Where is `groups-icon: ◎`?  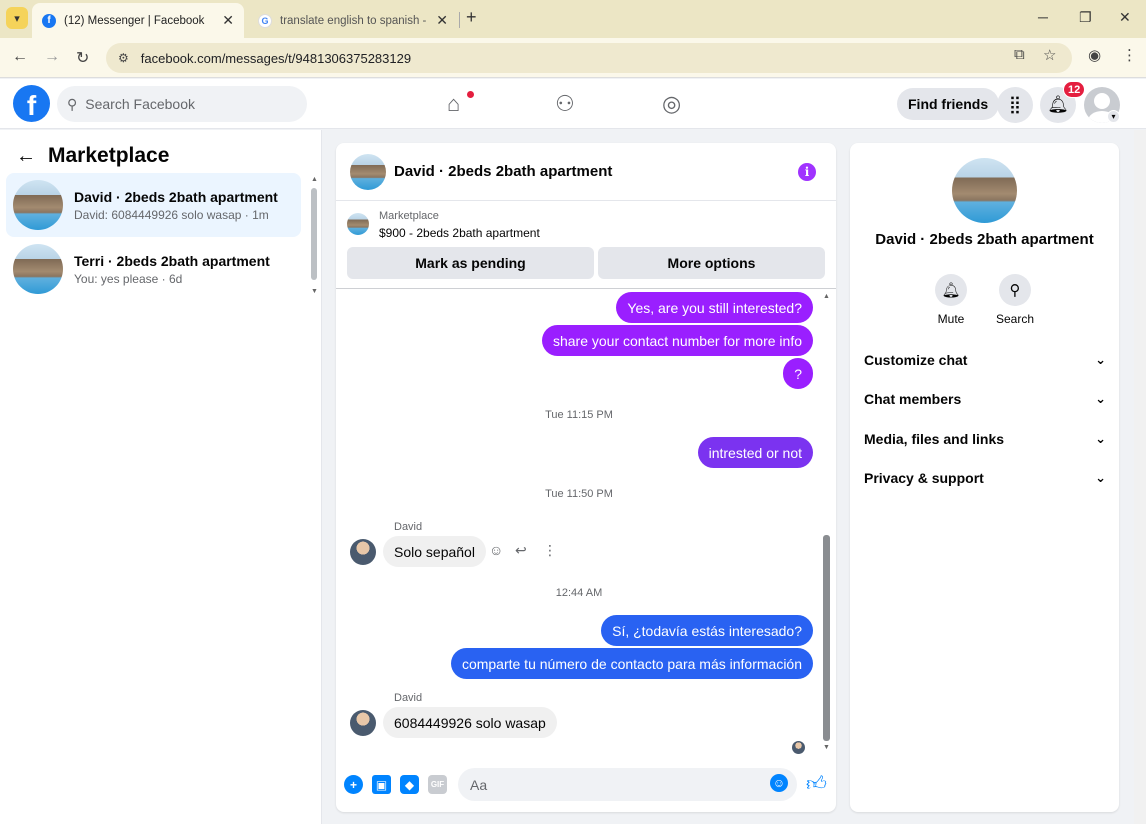 groups-icon: ◎ is located at coordinates (671, 104).